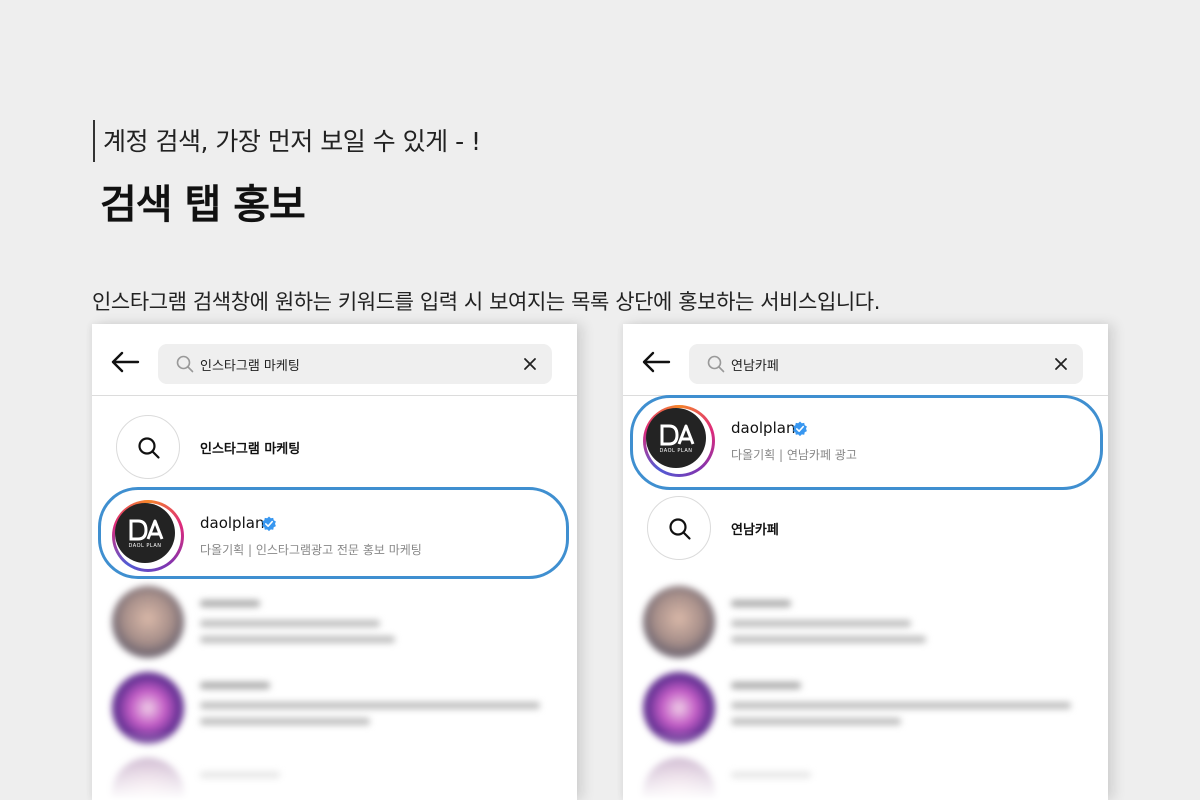 This screenshot has width=1200, height=800. What do you see at coordinates (250, 366) in the screenshot?
I see `search-query: 인스타그램 마케팅` at bounding box center [250, 366].